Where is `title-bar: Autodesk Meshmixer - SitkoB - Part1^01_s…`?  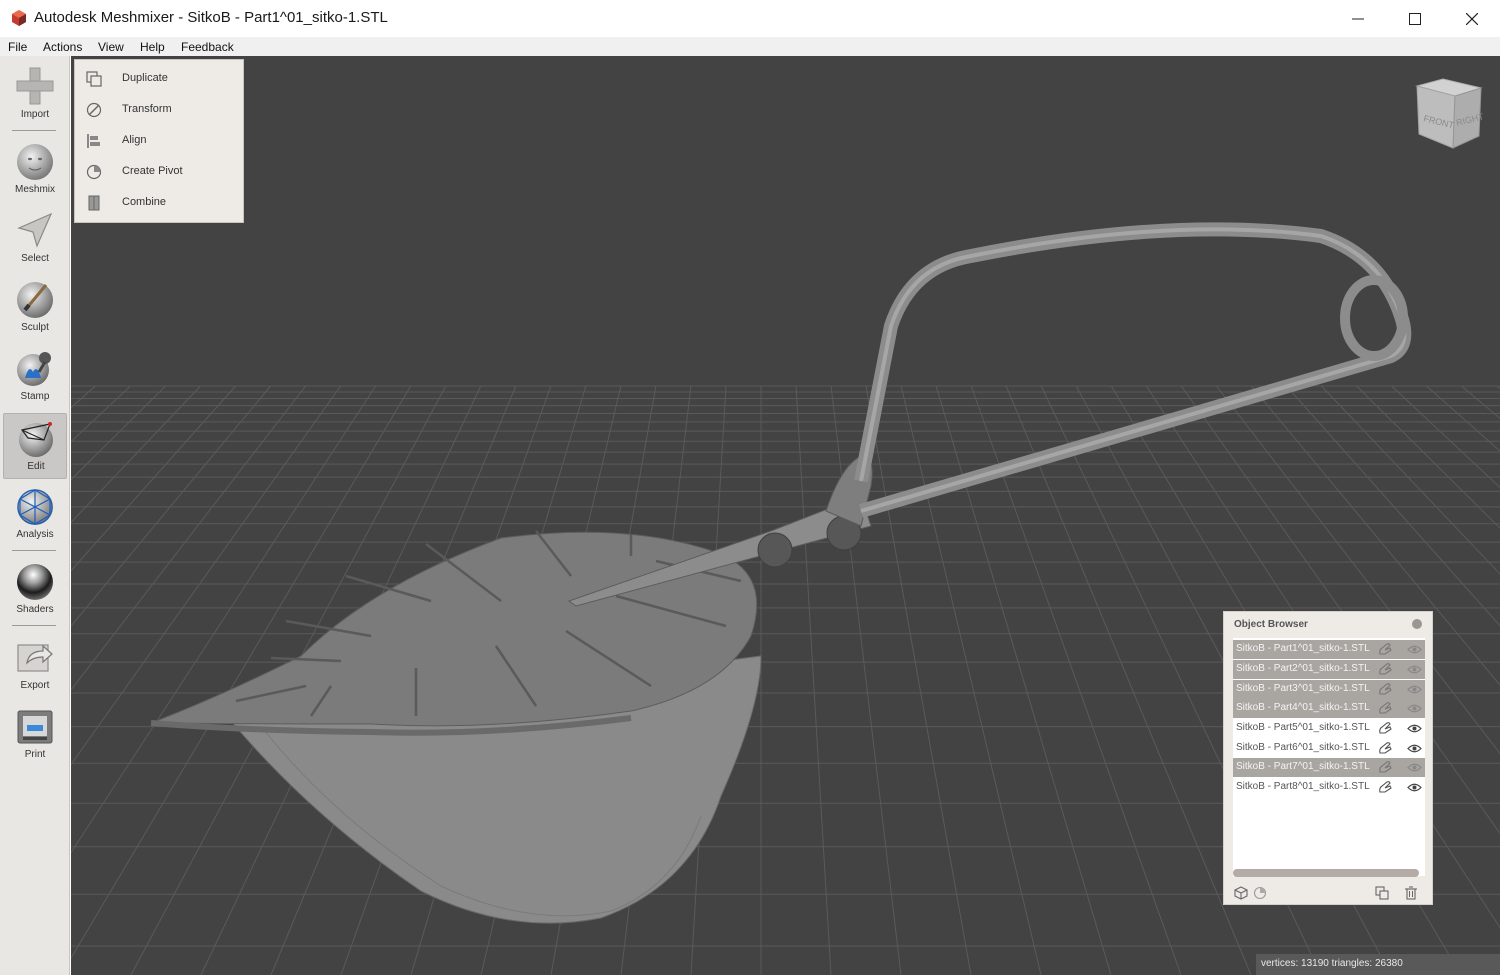
title-bar: Autodesk Meshmixer - SitkoB - Part1^01_s… is located at coordinates (750, 18).